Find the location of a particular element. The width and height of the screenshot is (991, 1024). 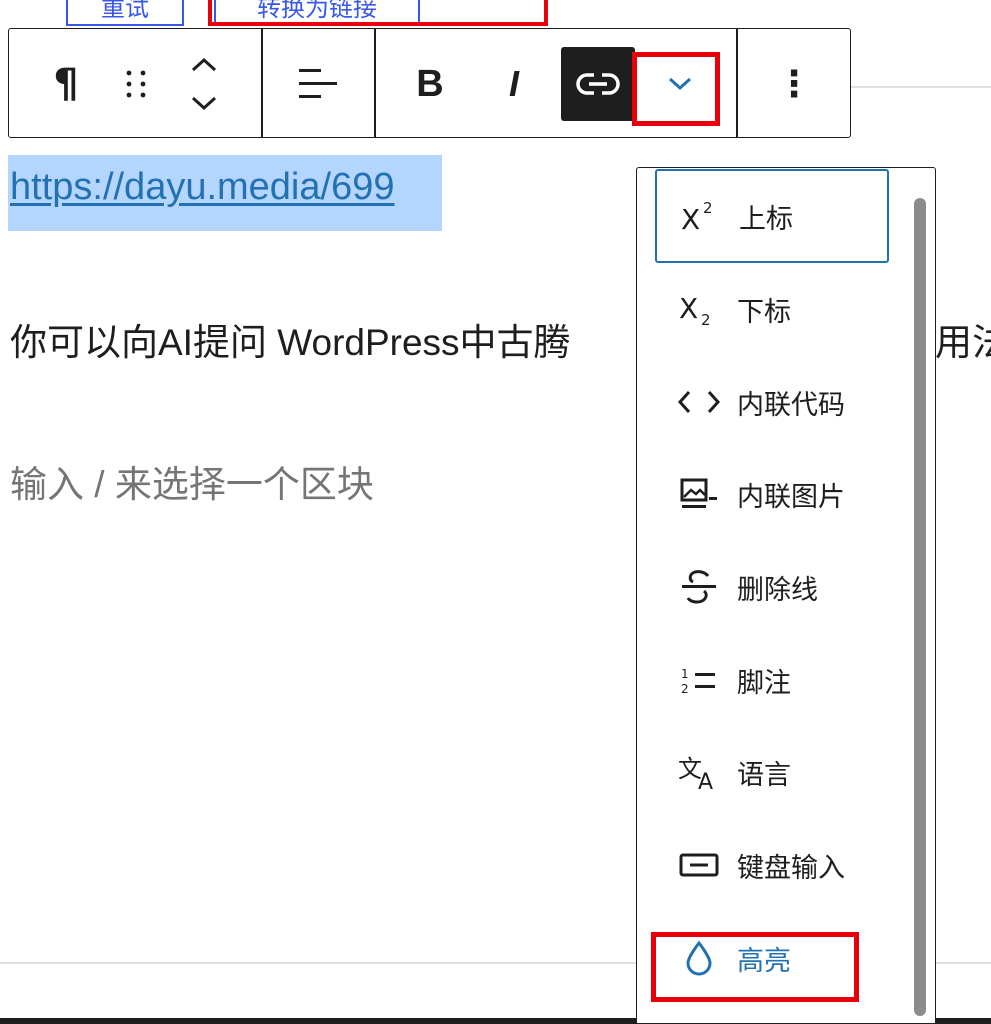

language-icon: 文 A is located at coordinates (699, 772).